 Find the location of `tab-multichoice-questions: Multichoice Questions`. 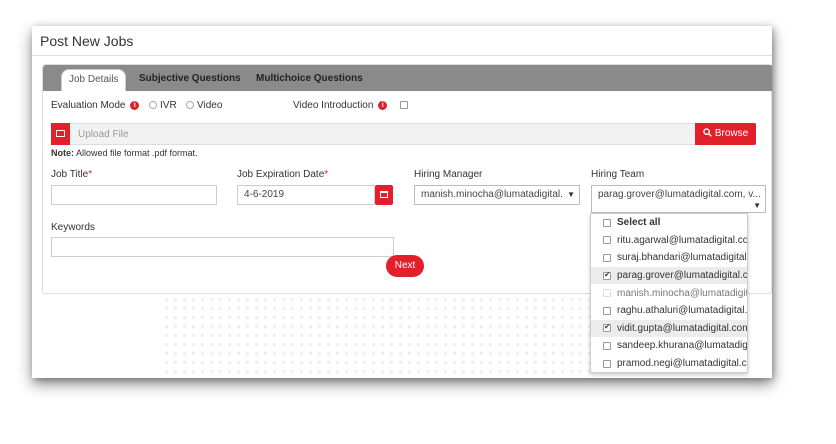

tab-multichoice-questions: Multichoice Questions is located at coordinates (309, 80).